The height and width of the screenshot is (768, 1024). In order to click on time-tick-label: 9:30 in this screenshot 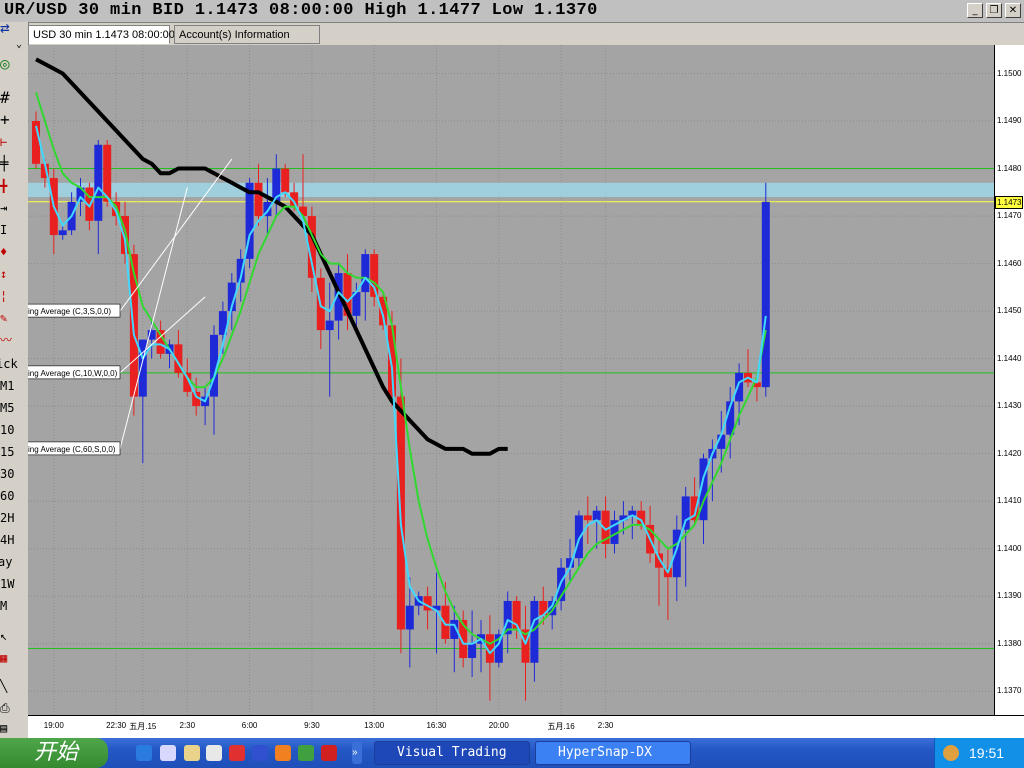, I will do `click(312, 725)`.